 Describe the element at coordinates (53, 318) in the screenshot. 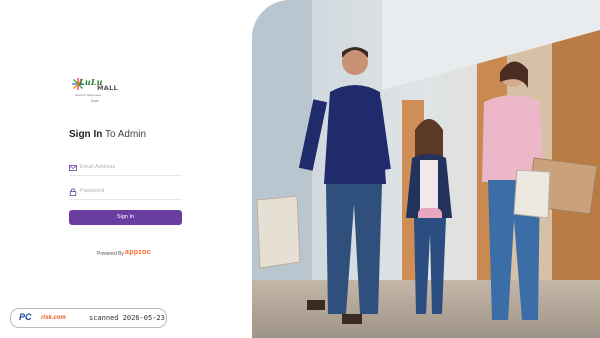

I see `pcrisk-logo-risk: risk.com` at that location.